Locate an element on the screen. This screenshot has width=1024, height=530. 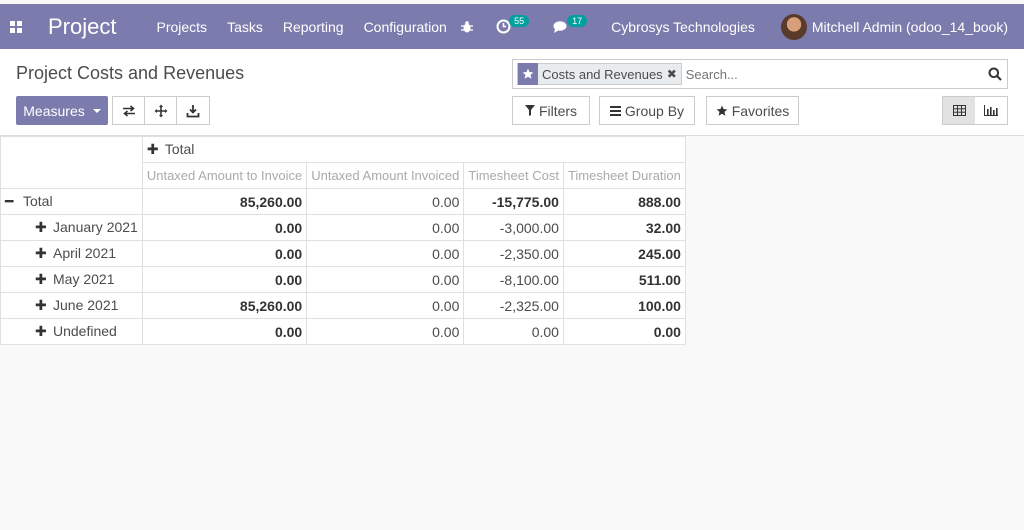
row-header: ✚ Undefined is located at coordinates (71, 331).